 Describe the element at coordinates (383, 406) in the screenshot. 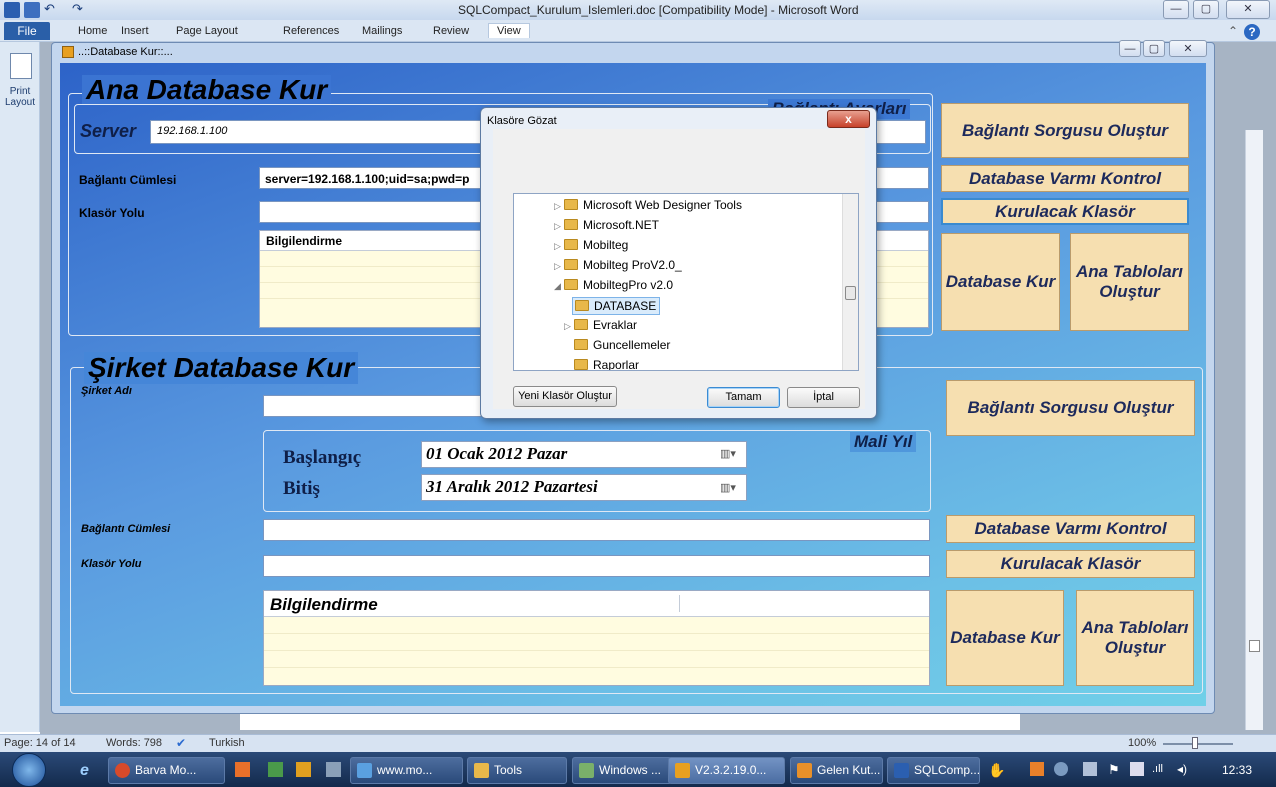

I see `sirket-adi-input` at that location.